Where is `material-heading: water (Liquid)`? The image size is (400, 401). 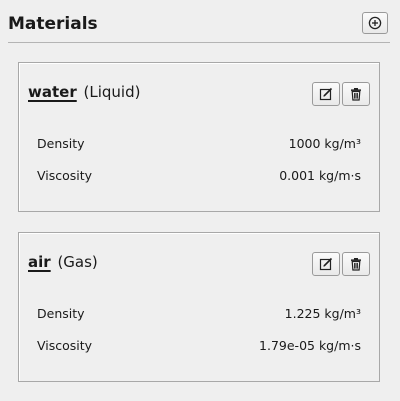
material-heading: water (Liquid) is located at coordinates (84, 92).